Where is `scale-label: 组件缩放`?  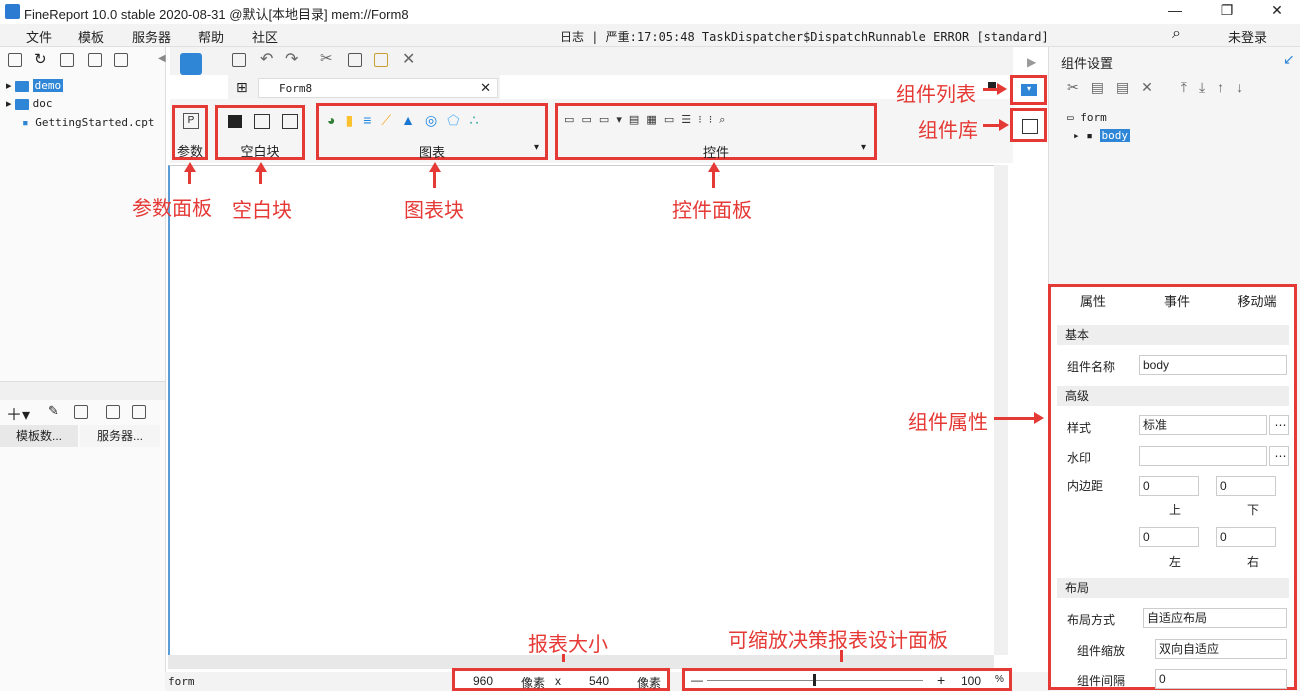 scale-label: 组件缩放 is located at coordinates (1101, 651).